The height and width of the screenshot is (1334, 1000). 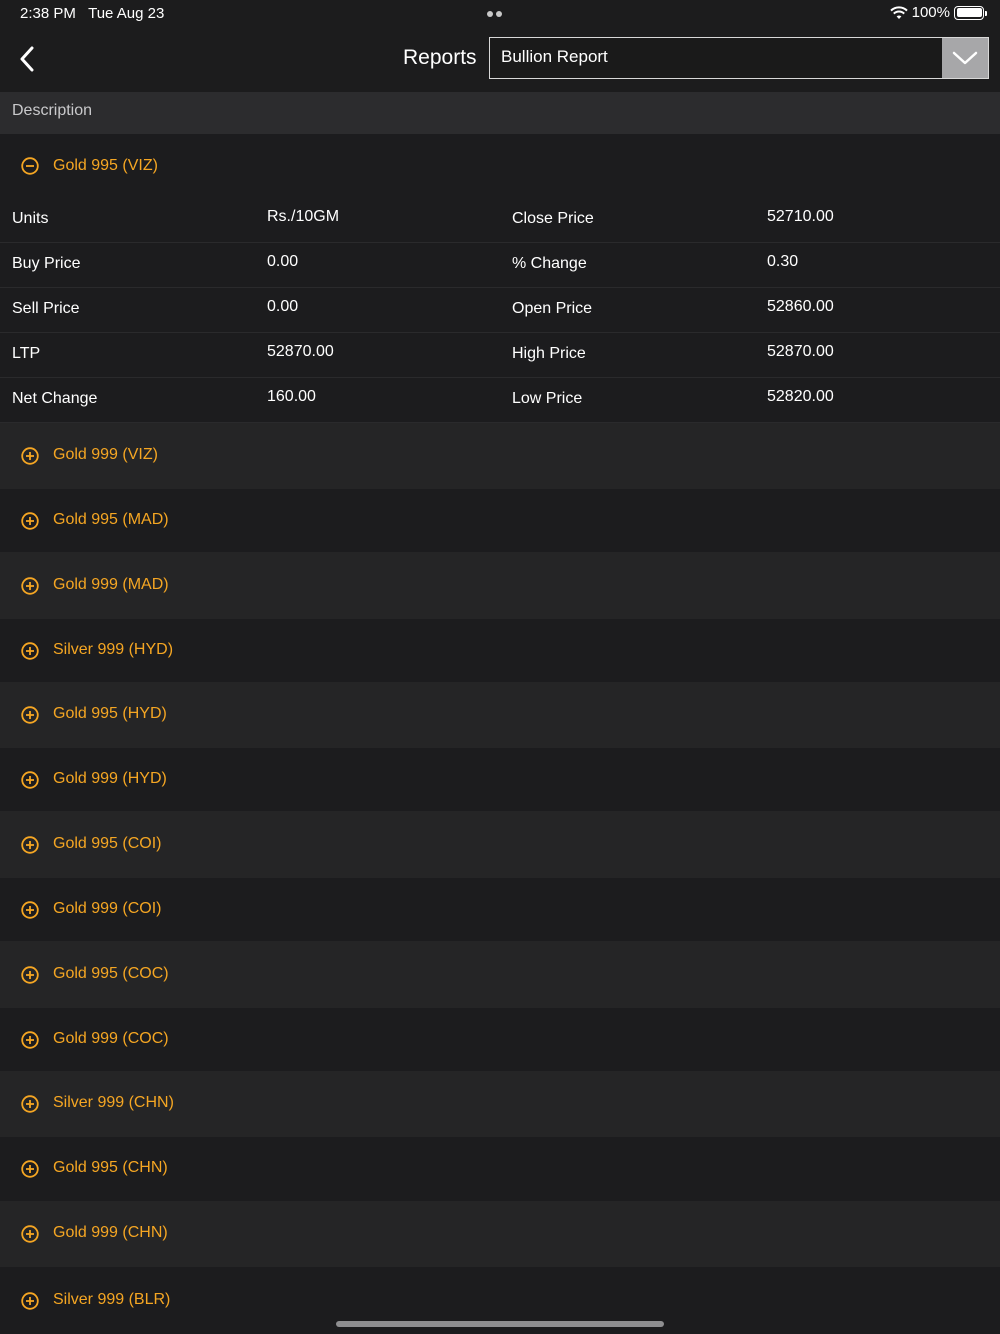 What do you see at coordinates (500, 456) in the screenshot?
I see `group-row: Gold 999 (VIZ)` at bounding box center [500, 456].